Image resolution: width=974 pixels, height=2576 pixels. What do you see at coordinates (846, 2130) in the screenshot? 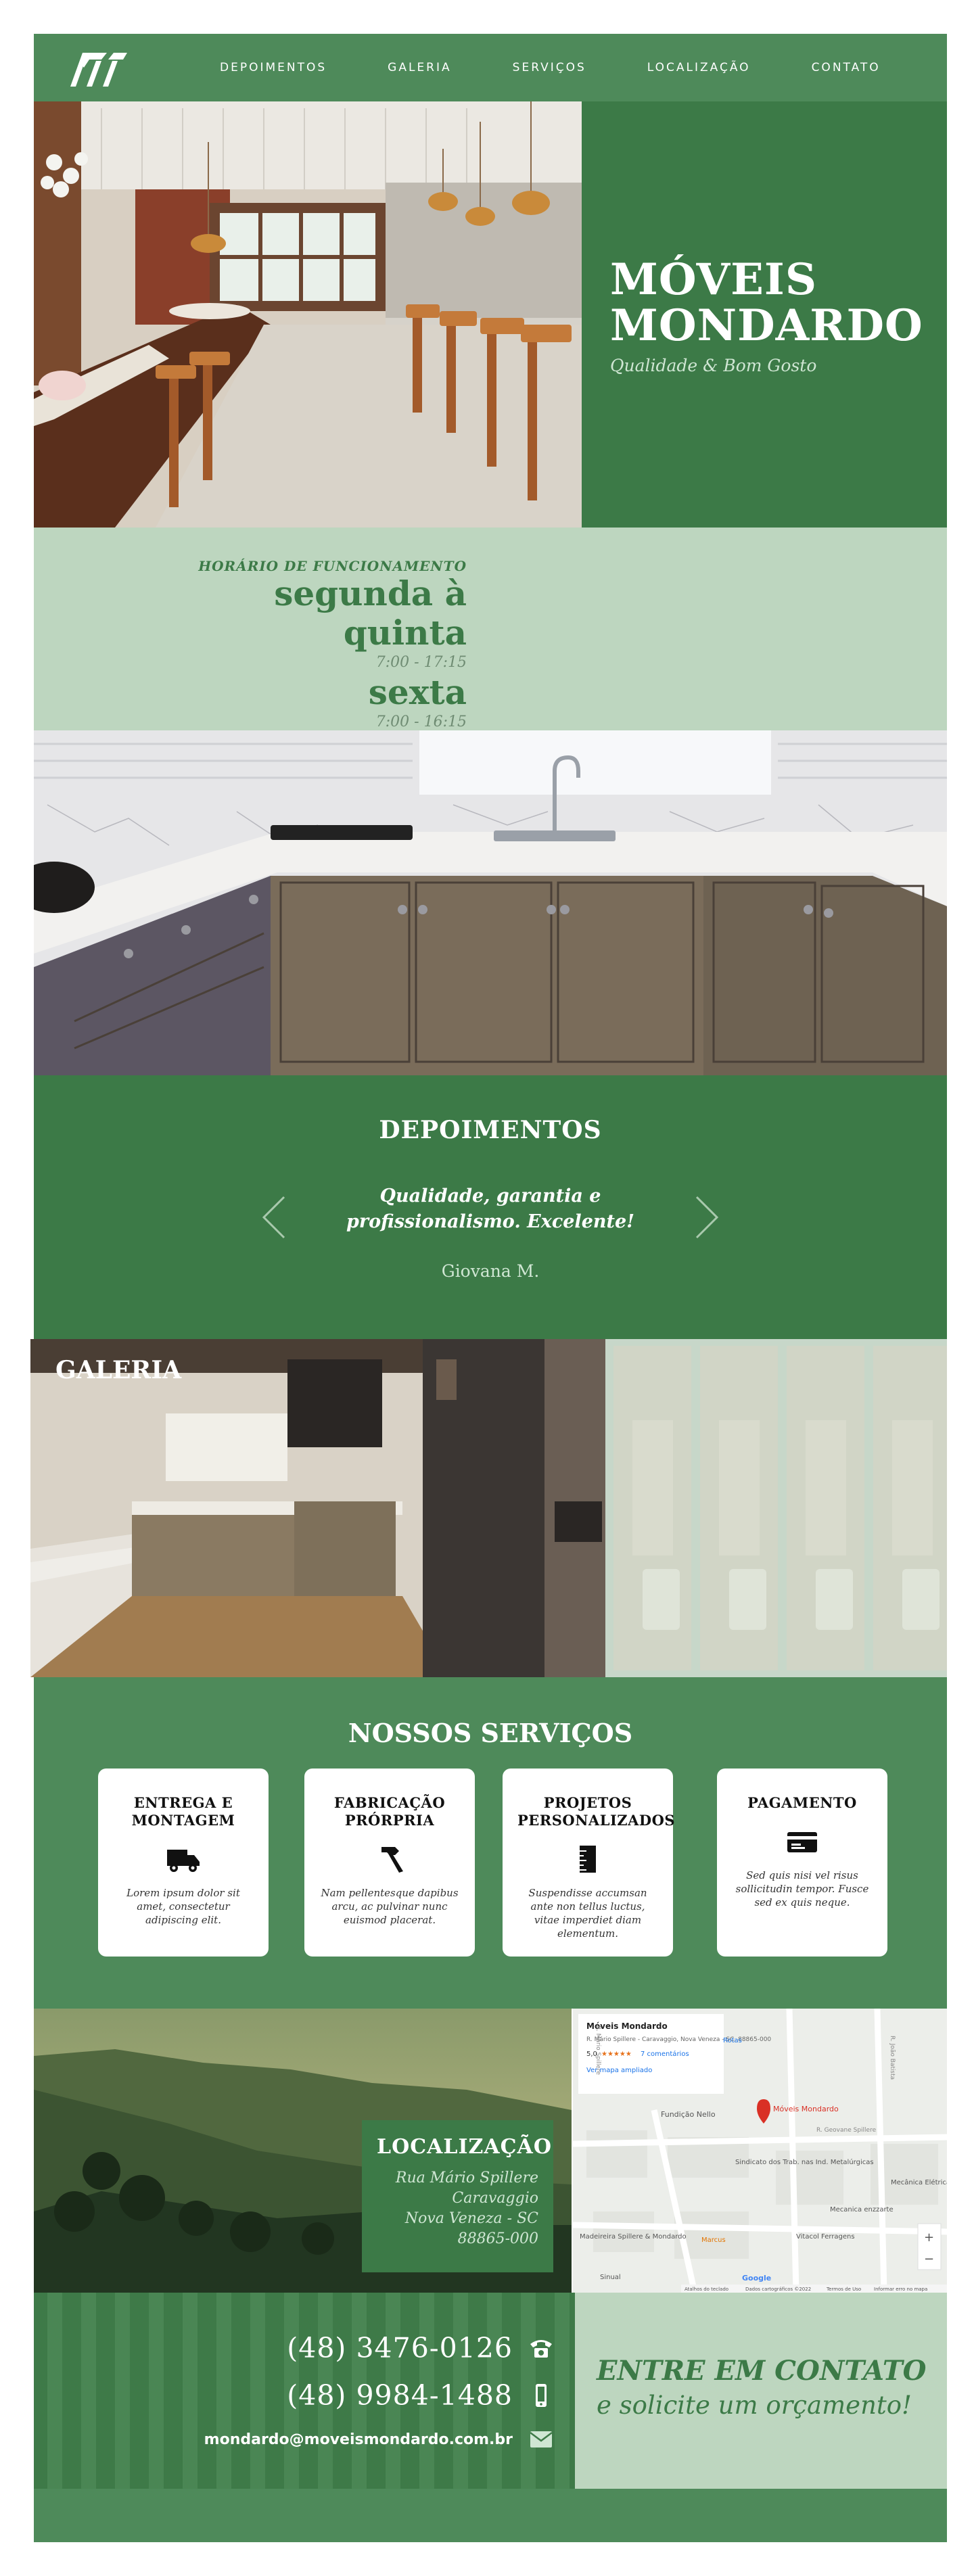
I see `map-street-geovane: R. Geovane Spillere` at bounding box center [846, 2130].